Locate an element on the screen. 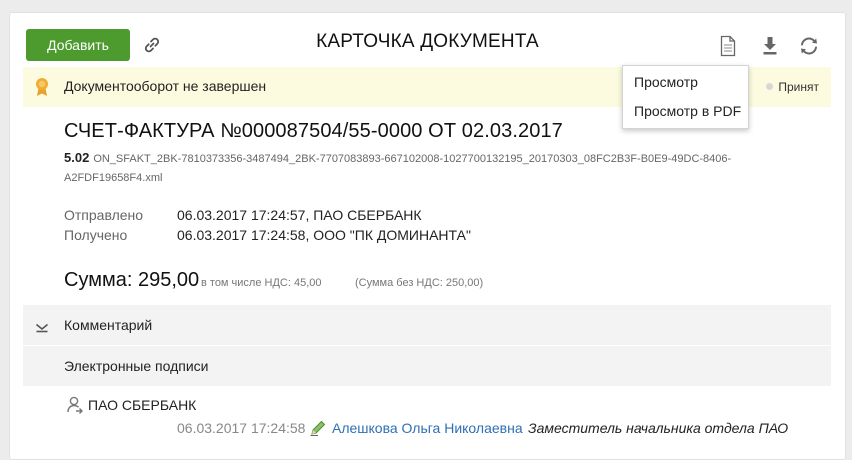 This screenshot has height=460, width=852. format-version: 5.02 is located at coordinates (77, 157).